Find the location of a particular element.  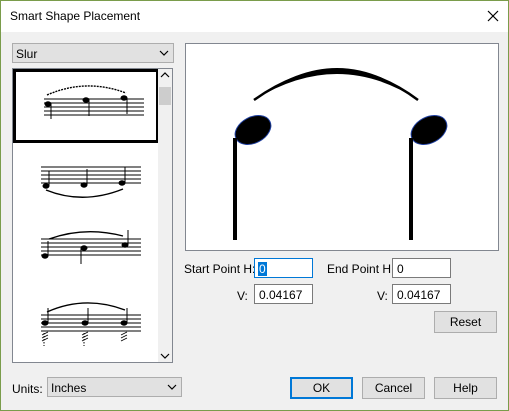

units-value: Inches is located at coordinates (69, 388).